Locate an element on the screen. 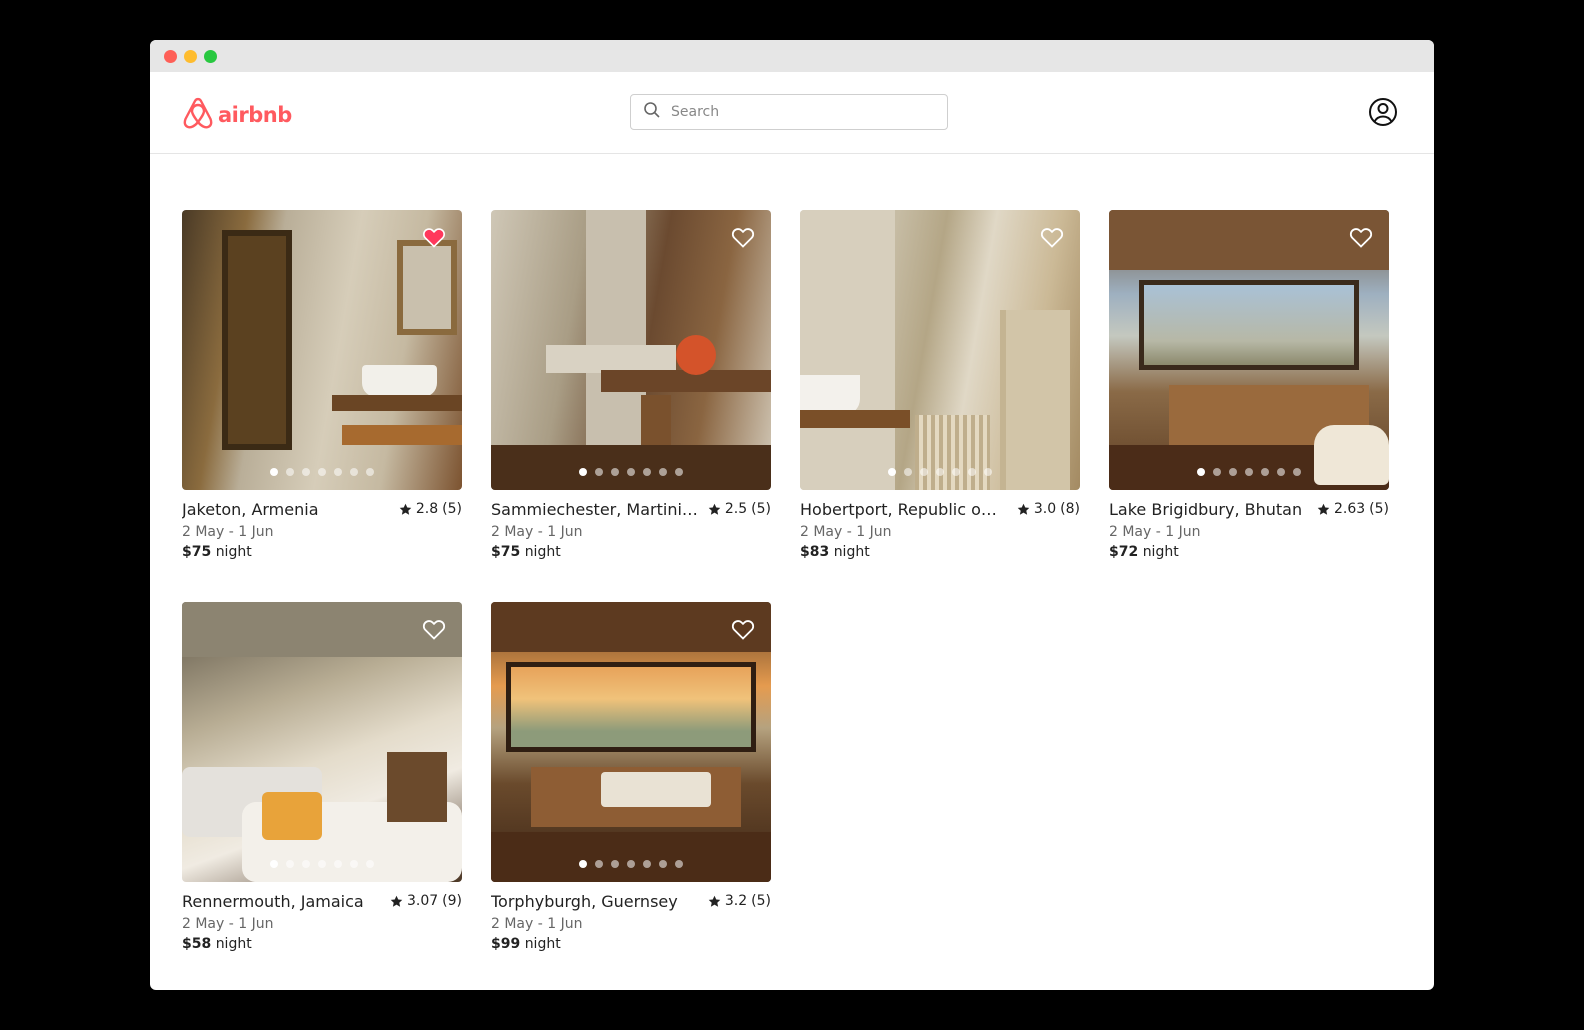 The image size is (1584, 1030). price-amount: $58 is located at coordinates (197, 944).